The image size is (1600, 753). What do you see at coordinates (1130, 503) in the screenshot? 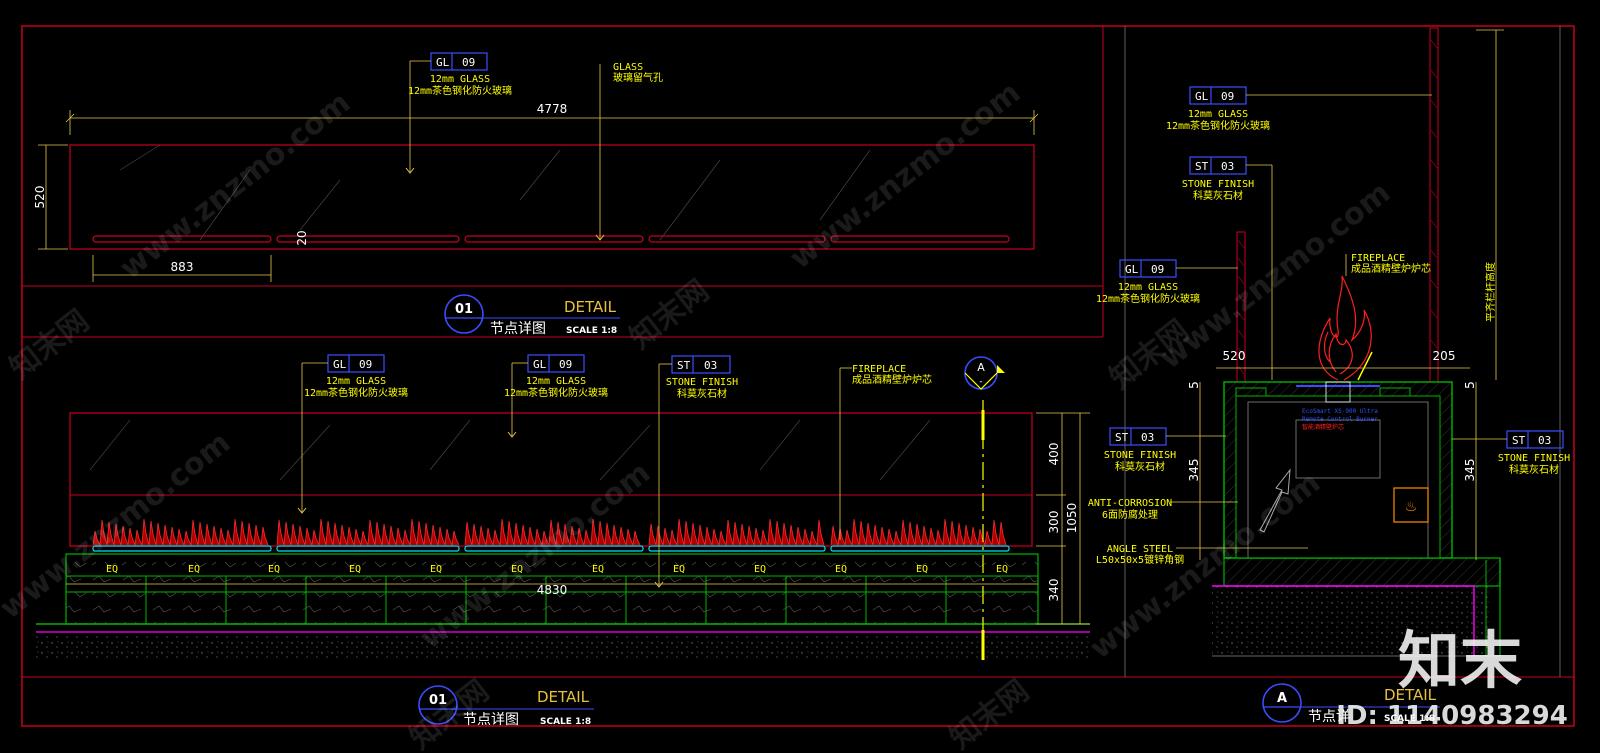
I see `anti-note-1: ANTI-CORROSION` at bounding box center [1130, 503].